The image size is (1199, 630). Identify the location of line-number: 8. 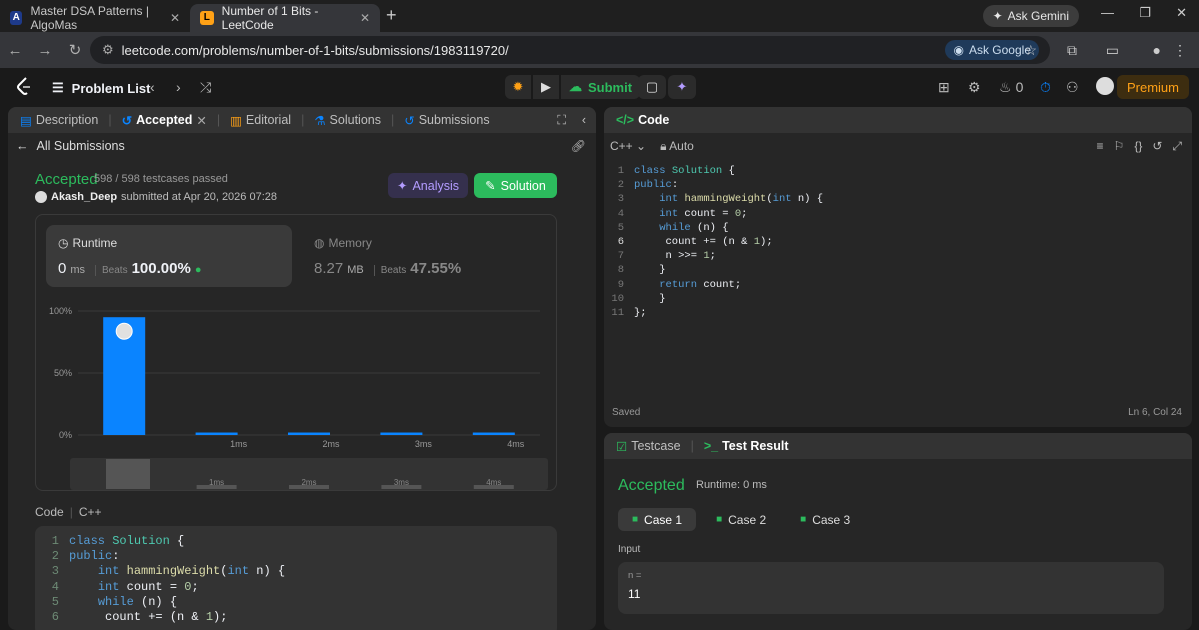
(620, 270).